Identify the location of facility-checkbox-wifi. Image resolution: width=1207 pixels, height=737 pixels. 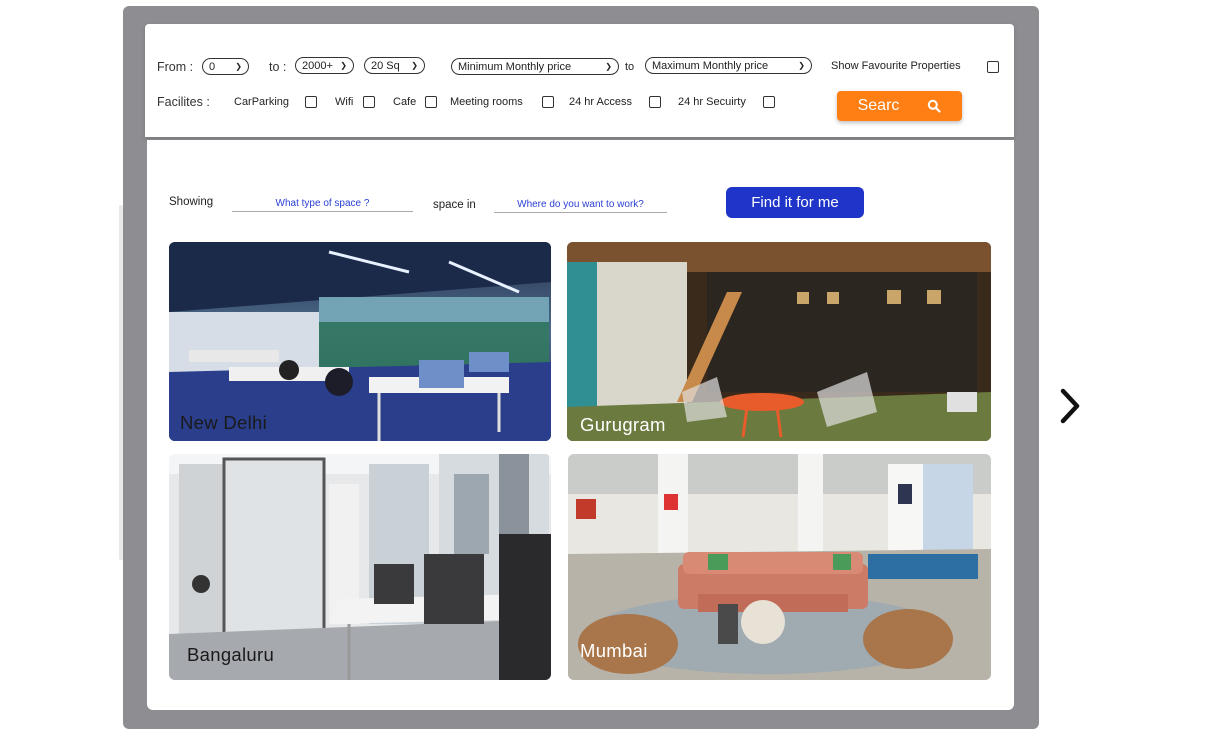
(369, 102).